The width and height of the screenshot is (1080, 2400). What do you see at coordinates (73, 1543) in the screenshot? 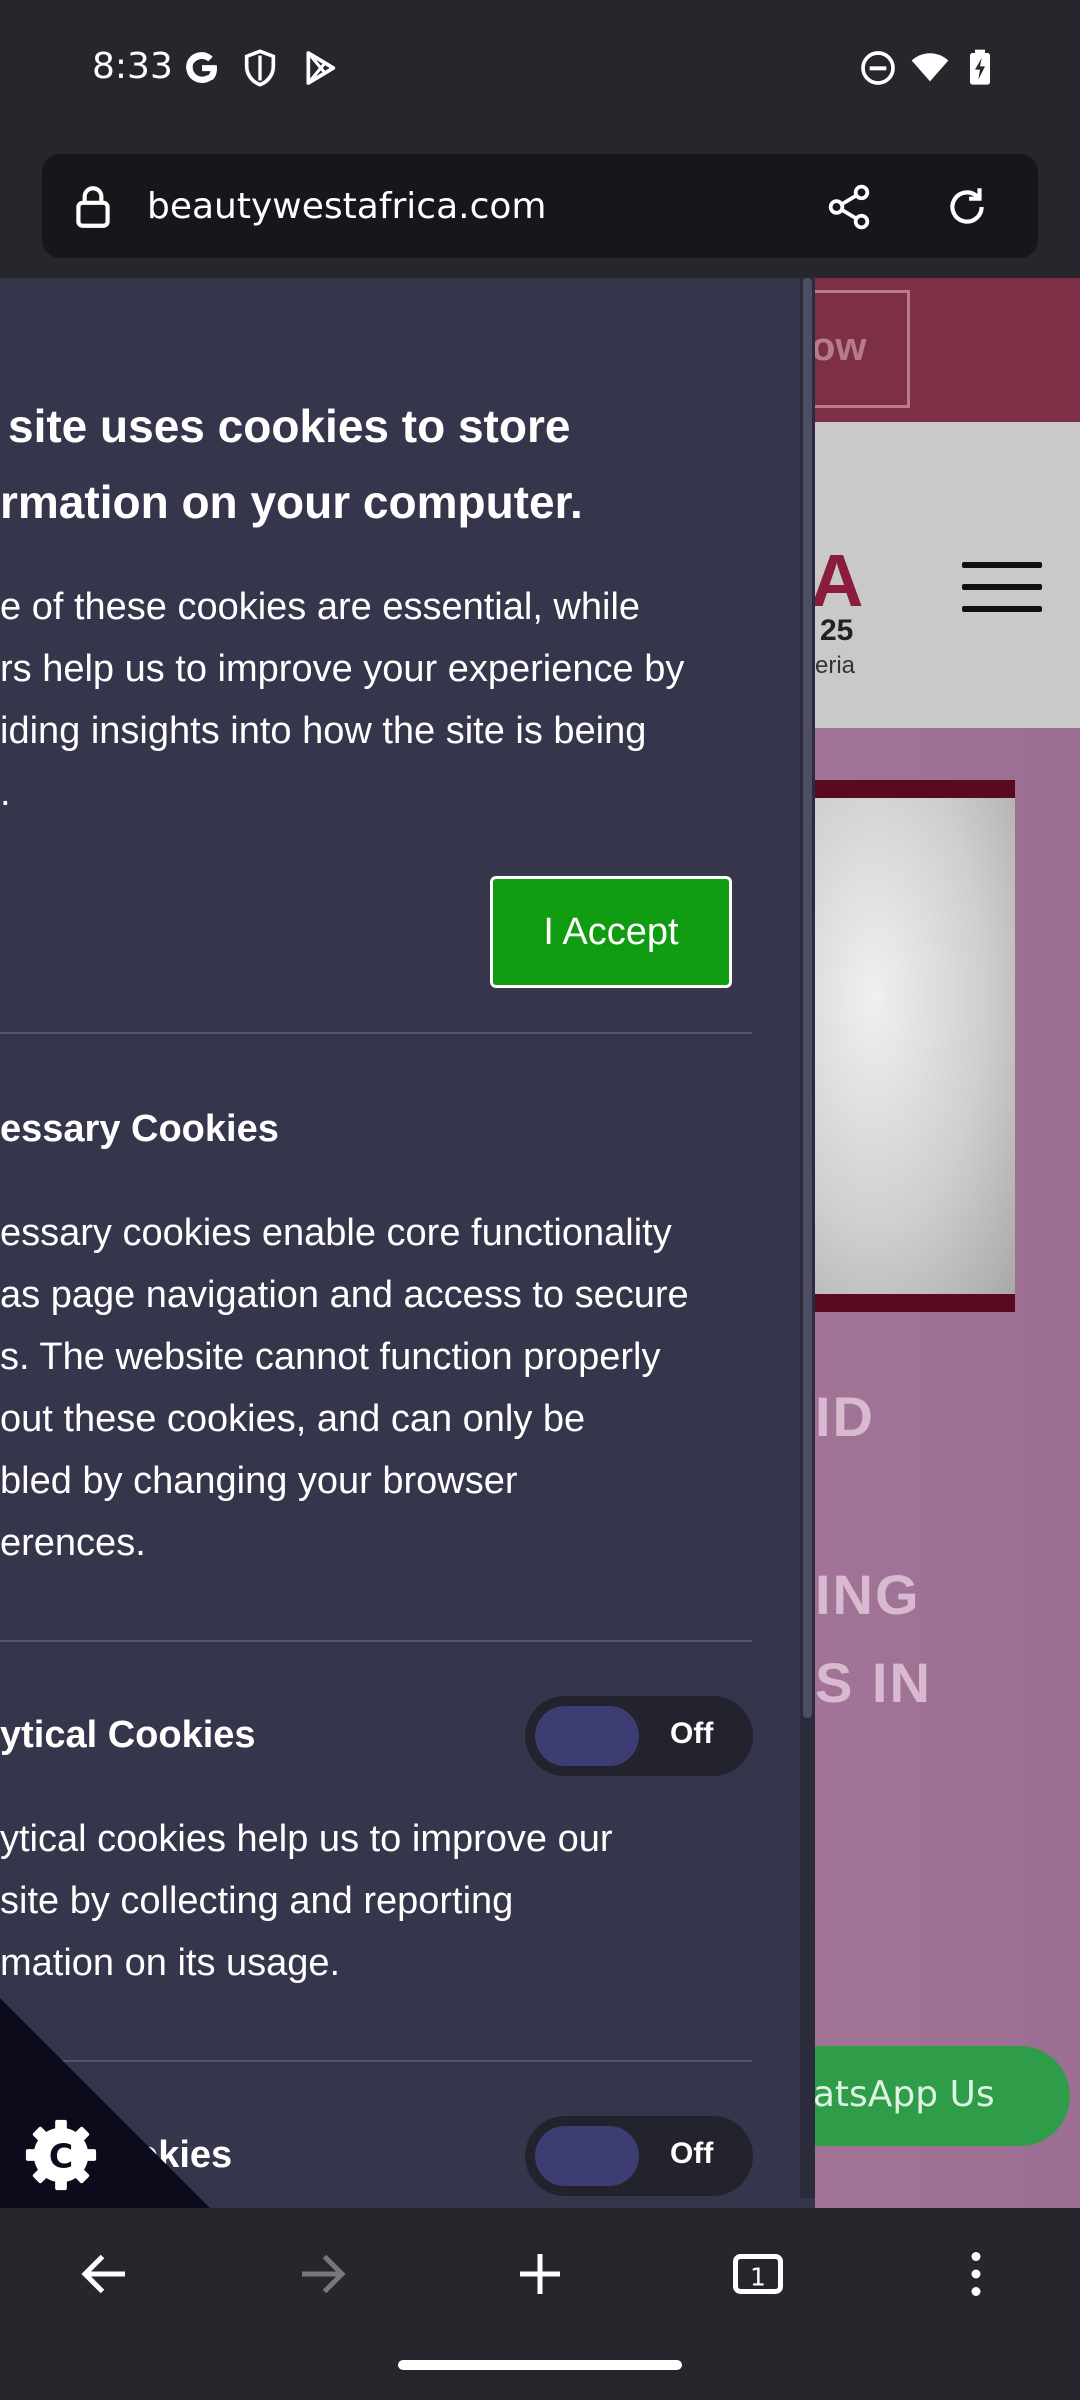
I see `necessary-cookies-line-6: erences.` at bounding box center [73, 1543].